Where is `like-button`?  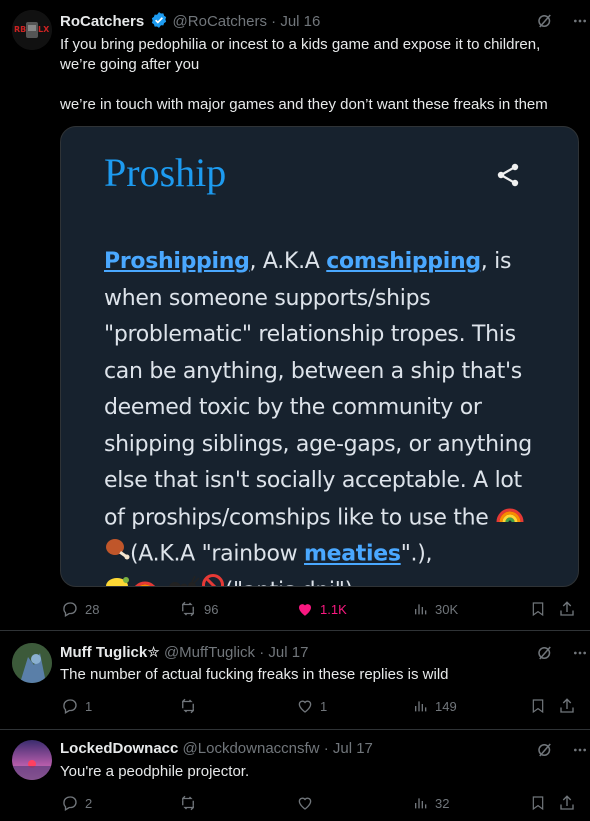 like-button is located at coordinates (308, 803).